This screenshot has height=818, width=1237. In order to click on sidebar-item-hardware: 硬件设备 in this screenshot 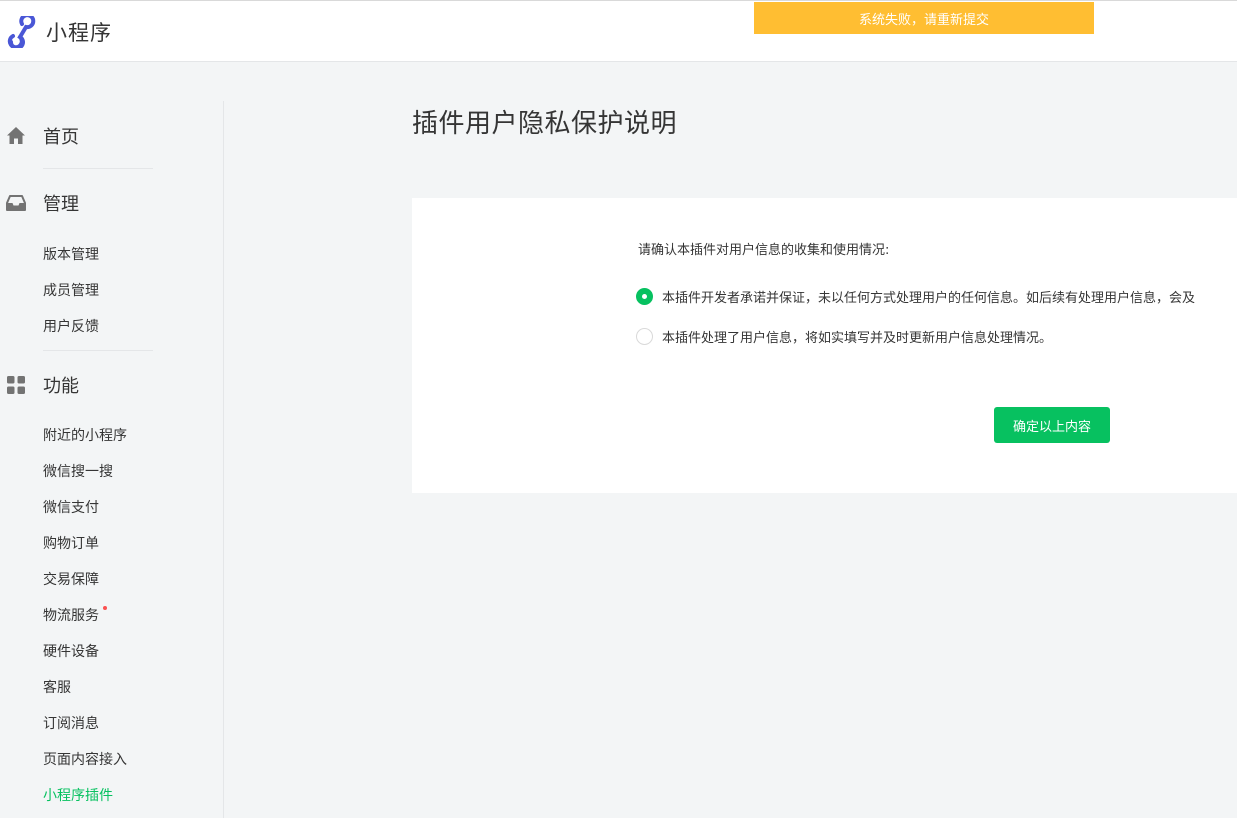, I will do `click(71, 651)`.